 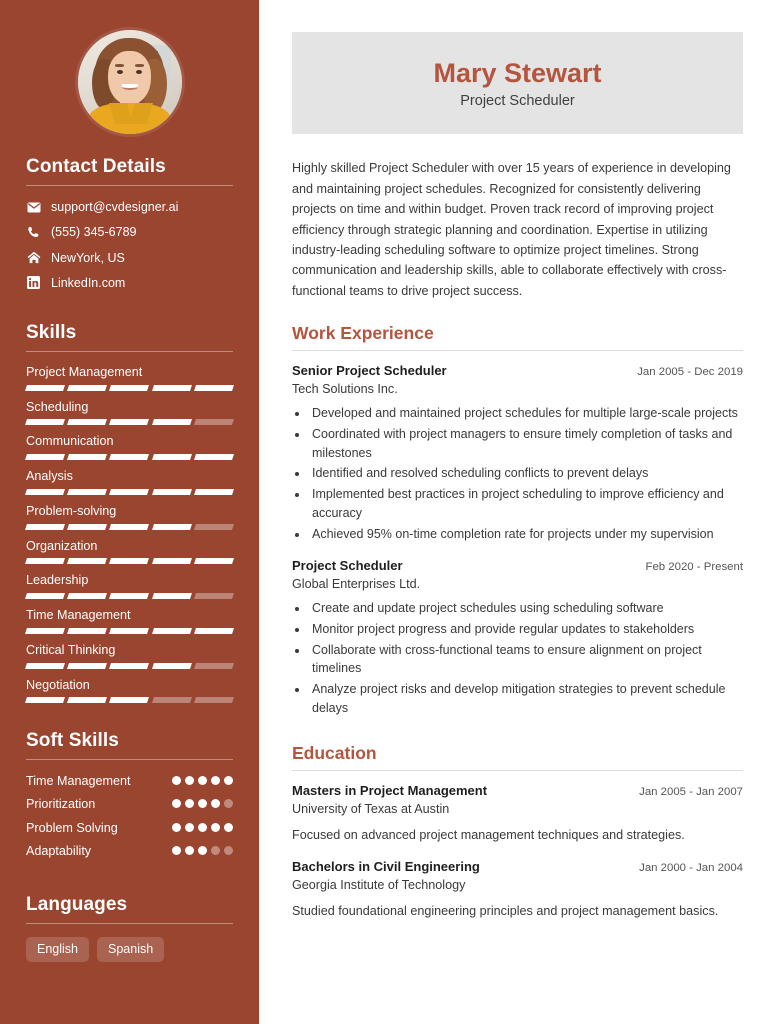 I want to click on work-company: Global Enterprises Ltd., so click(x=356, y=584).